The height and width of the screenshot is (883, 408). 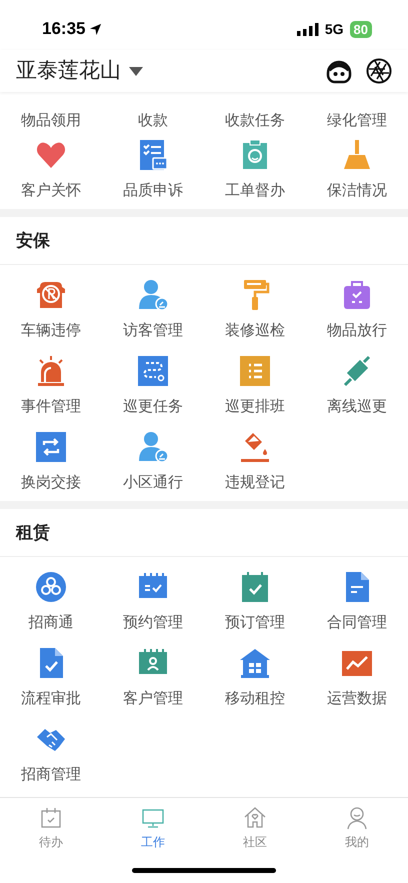 I want to click on section-title: 租赁, so click(x=33, y=533).